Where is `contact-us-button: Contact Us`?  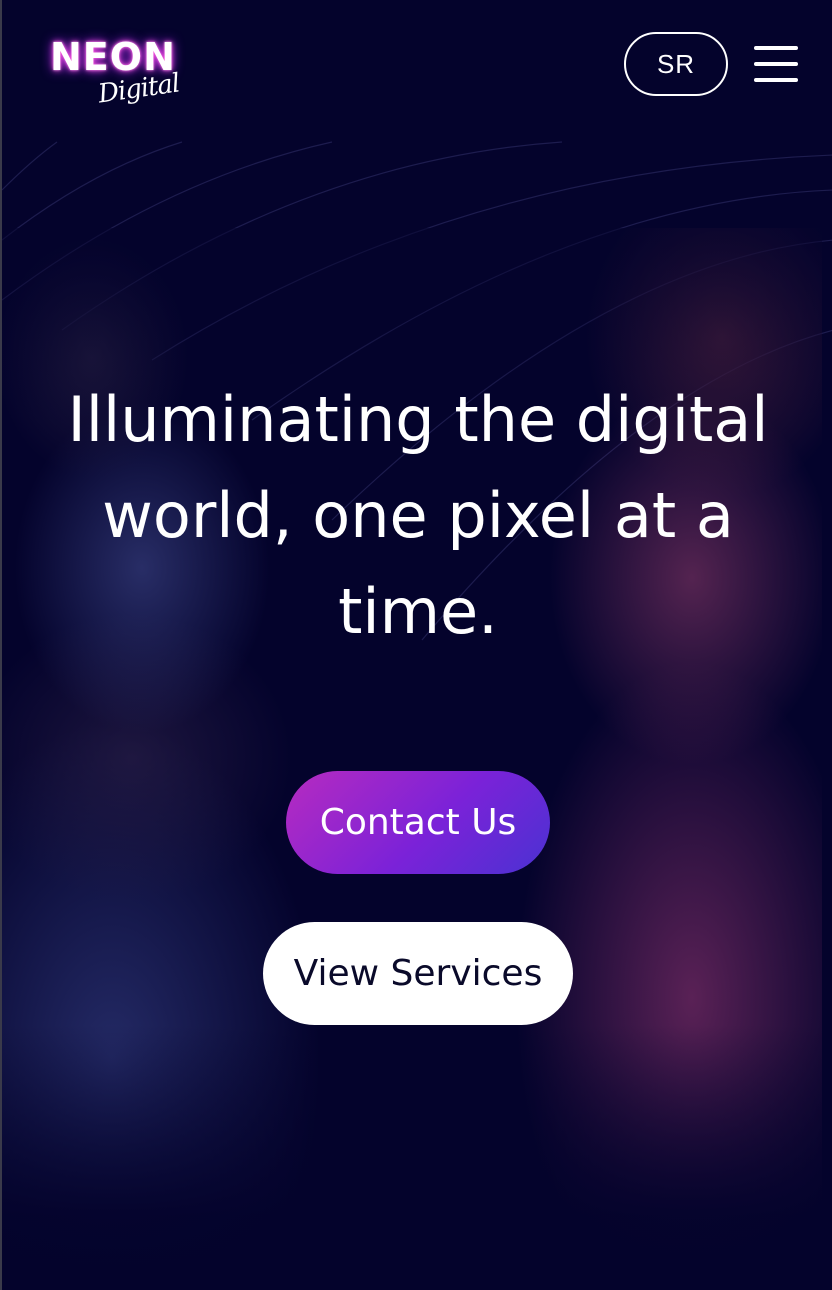 contact-us-button: Contact Us is located at coordinates (418, 822).